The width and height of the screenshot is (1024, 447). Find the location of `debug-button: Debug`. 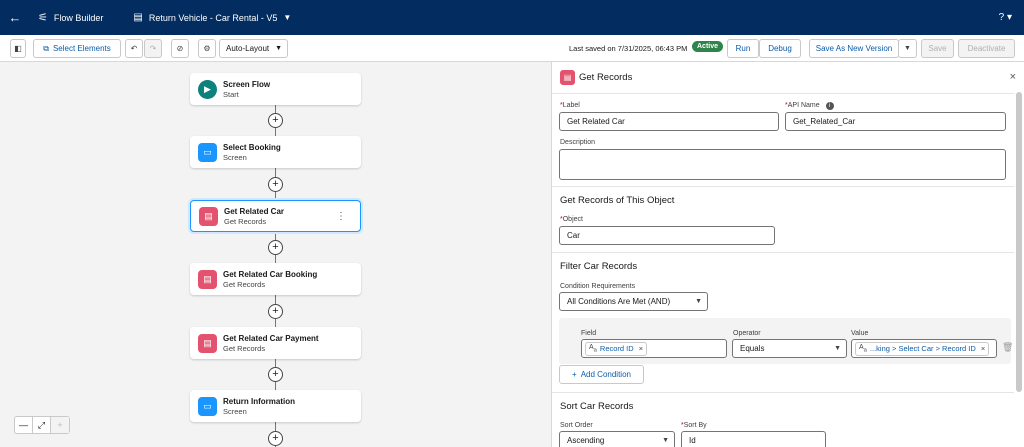

debug-button: Debug is located at coordinates (780, 48).